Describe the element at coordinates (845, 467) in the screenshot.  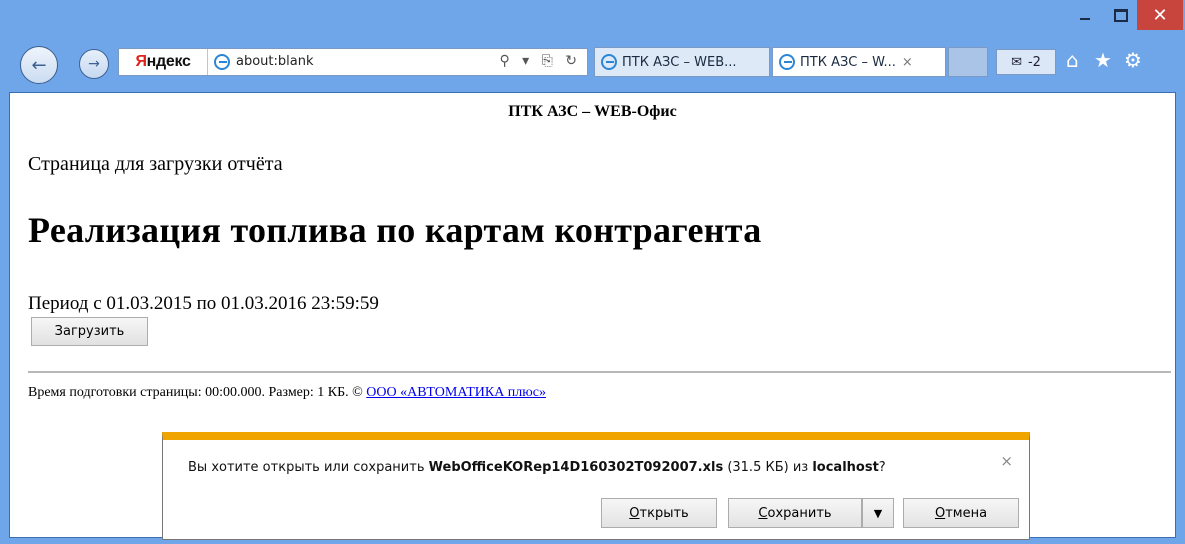
I see `download-host: localhost` at that location.